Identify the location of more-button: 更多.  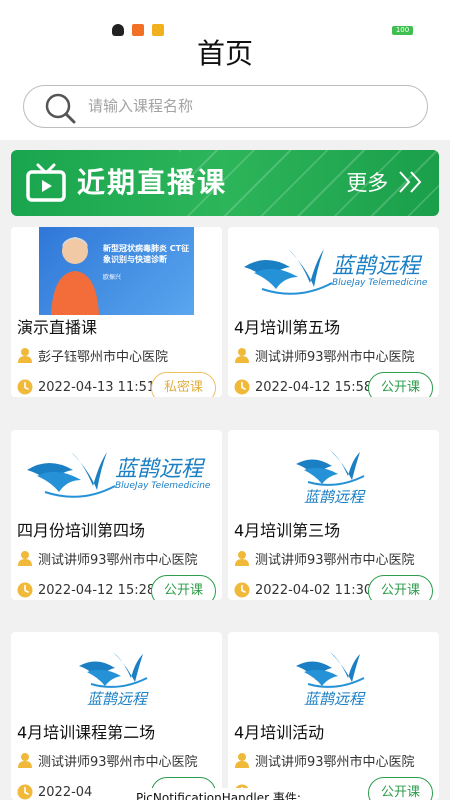
(385, 183).